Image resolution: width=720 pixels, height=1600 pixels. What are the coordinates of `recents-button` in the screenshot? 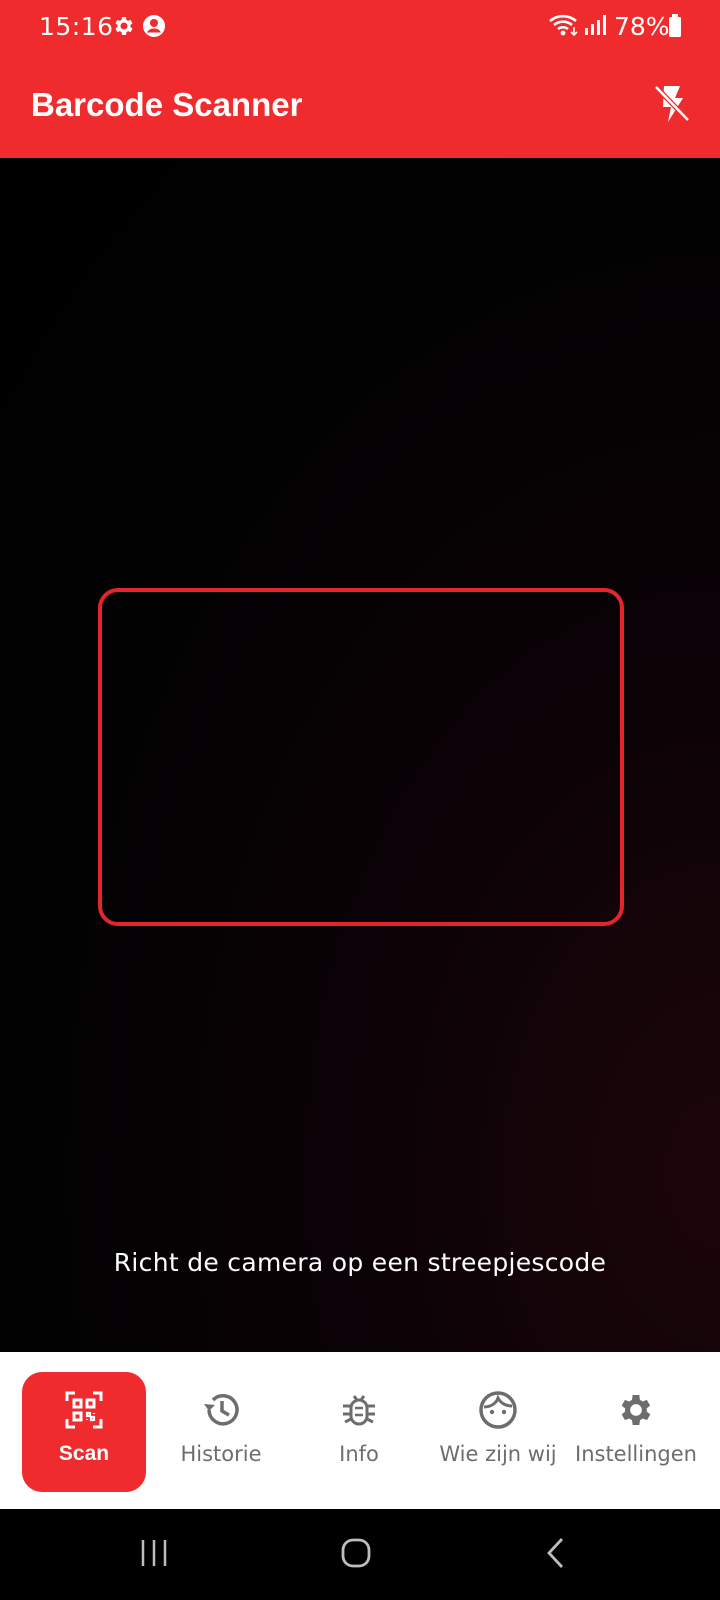 It's located at (154, 1555).